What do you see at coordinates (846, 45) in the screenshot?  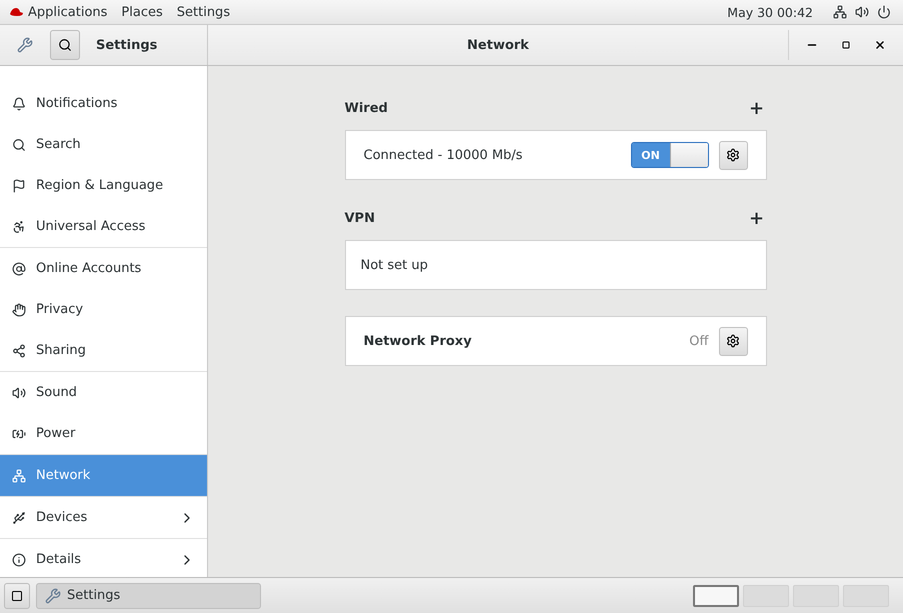 I see `maximize-icon` at bounding box center [846, 45].